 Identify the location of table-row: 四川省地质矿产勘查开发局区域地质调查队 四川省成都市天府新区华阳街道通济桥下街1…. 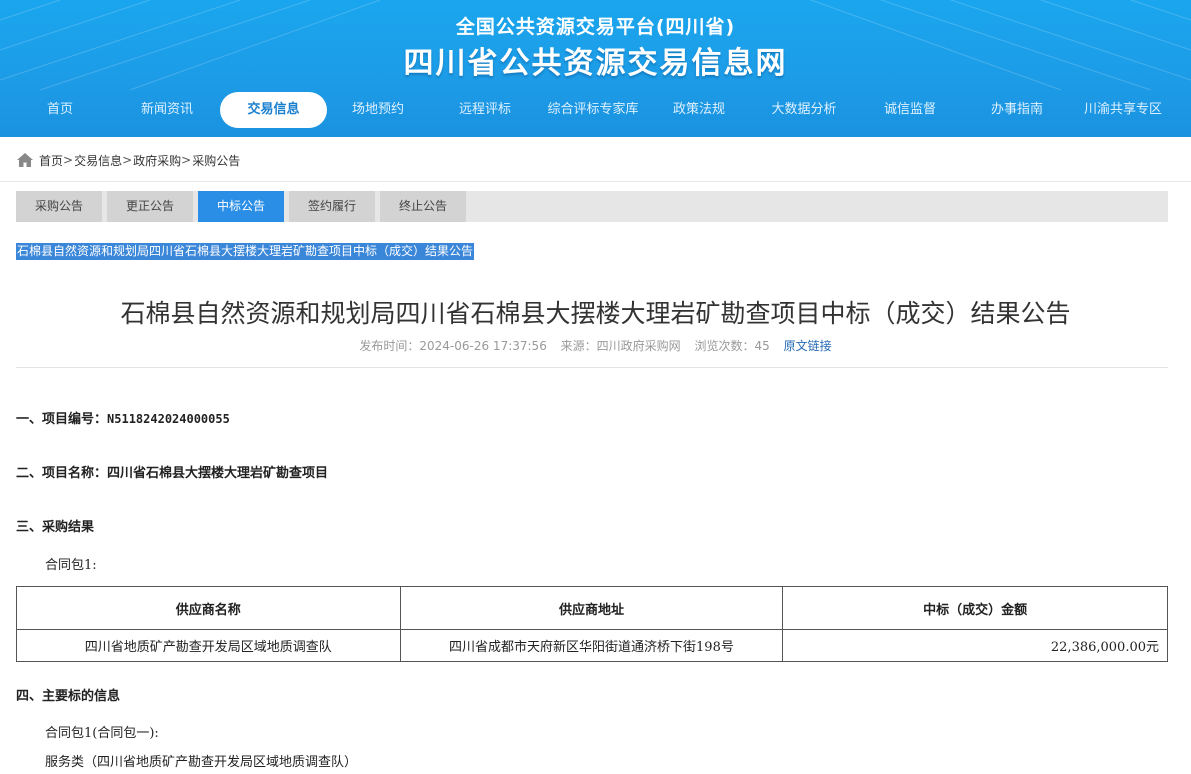
(592, 645).